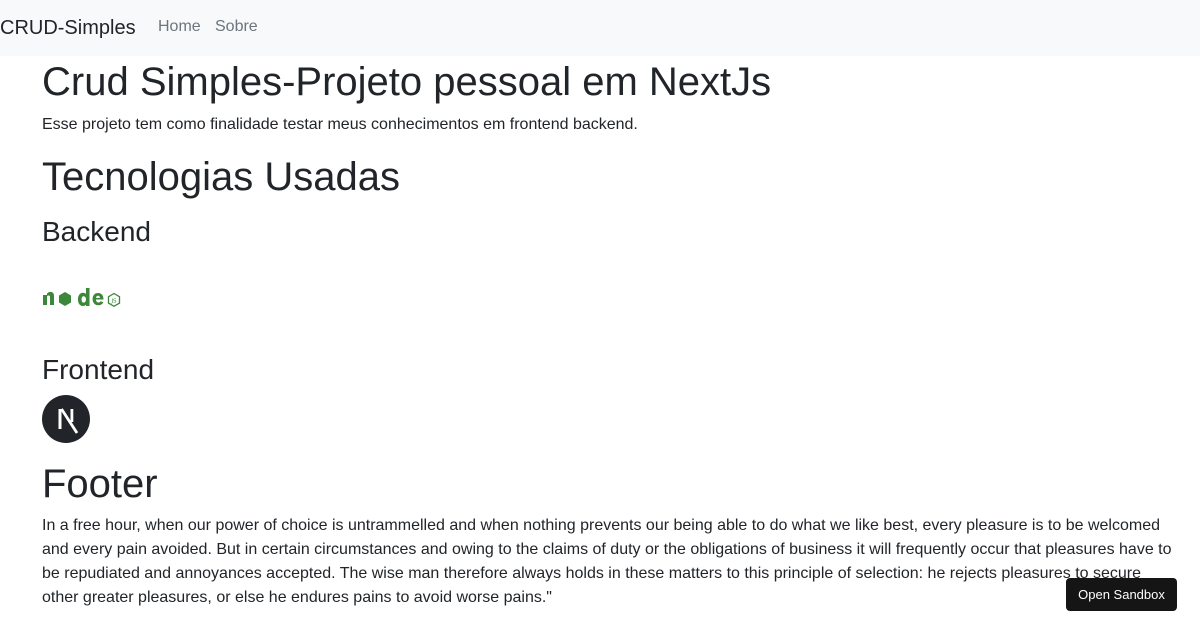 The height and width of the screenshot is (630, 1200). What do you see at coordinates (100, 484) in the screenshot?
I see `footer-heading: Footer` at bounding box center [100, 484].